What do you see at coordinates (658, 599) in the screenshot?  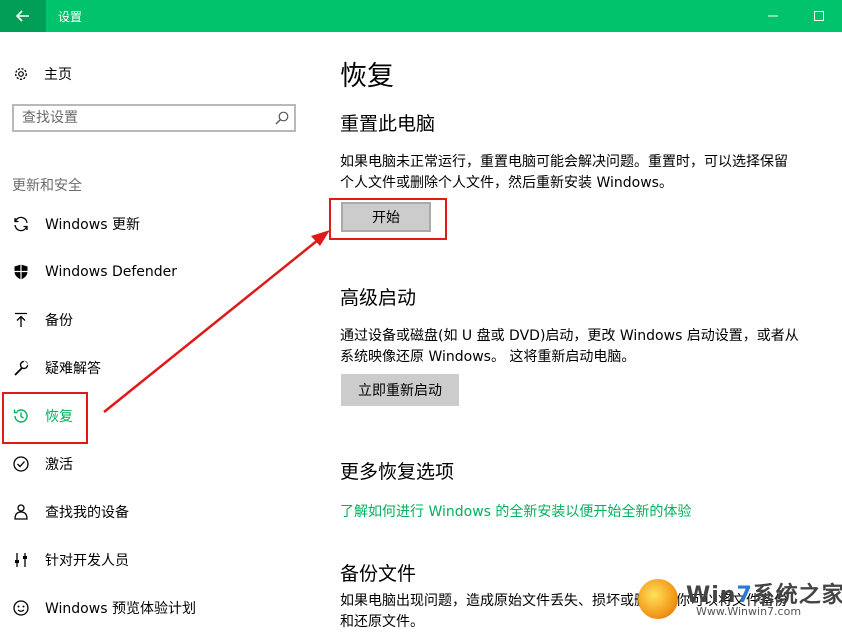 I see `watermark-logo` at bounding box center [658, 599].